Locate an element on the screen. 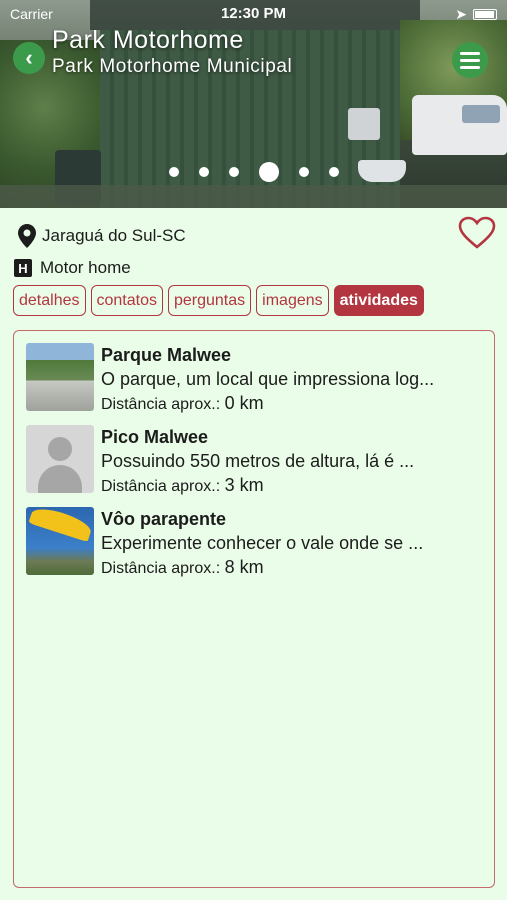 The image size is (507, 900). distance-value: 0 km is located at coordinates (244, 403).